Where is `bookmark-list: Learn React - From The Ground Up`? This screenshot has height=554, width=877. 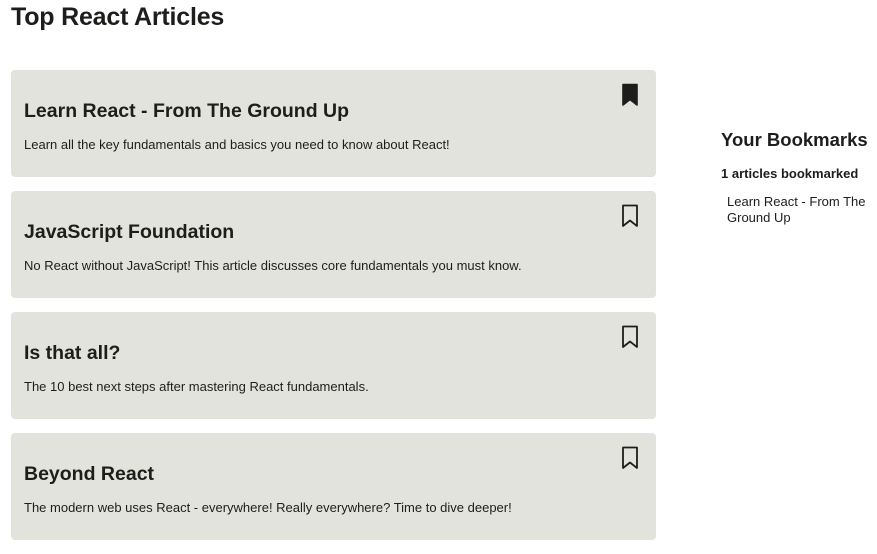 bookmark-list: Learn React - From The Ground Up is located at coordinates (796, 210).